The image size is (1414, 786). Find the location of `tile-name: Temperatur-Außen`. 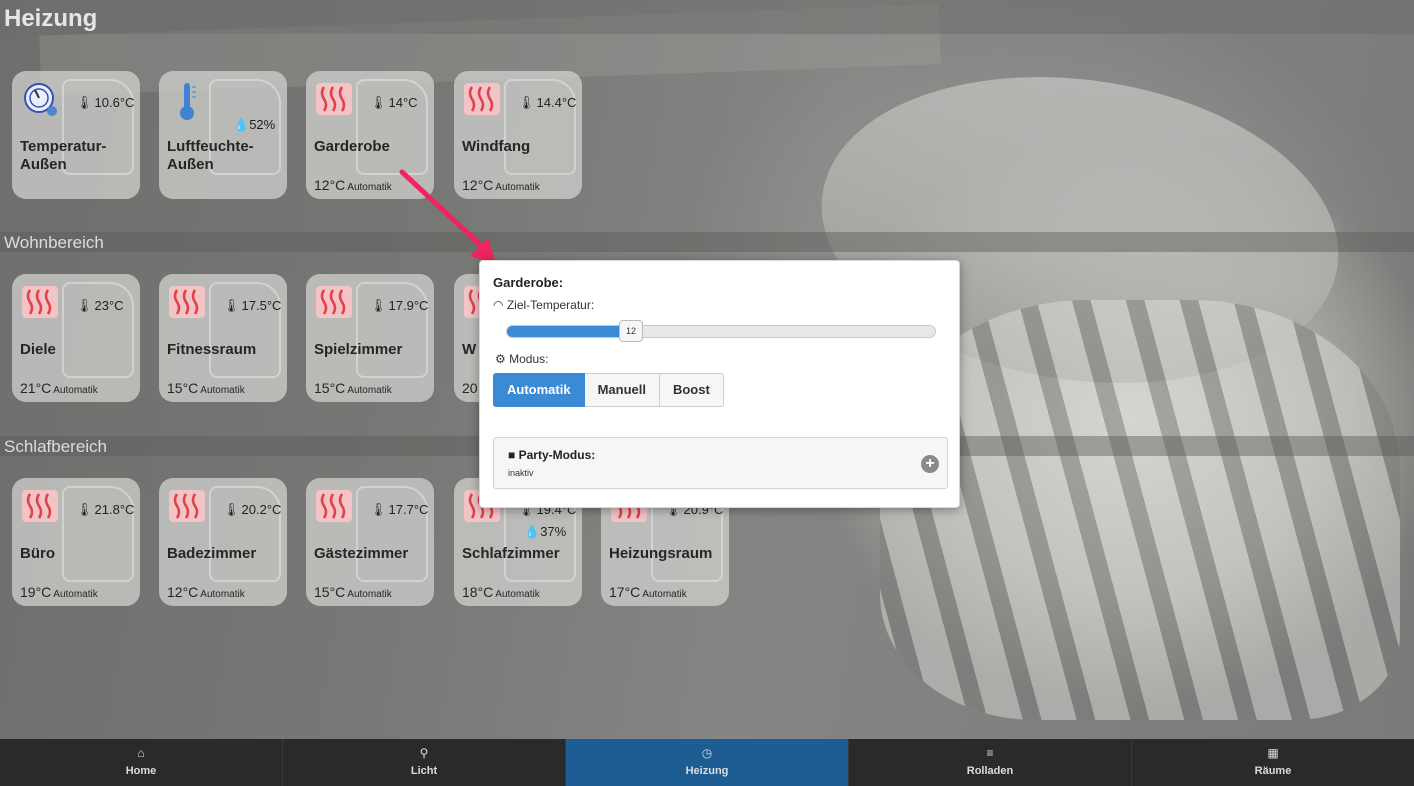

tile-name: Temperatur-Außen is located at coordinates (63, 155).